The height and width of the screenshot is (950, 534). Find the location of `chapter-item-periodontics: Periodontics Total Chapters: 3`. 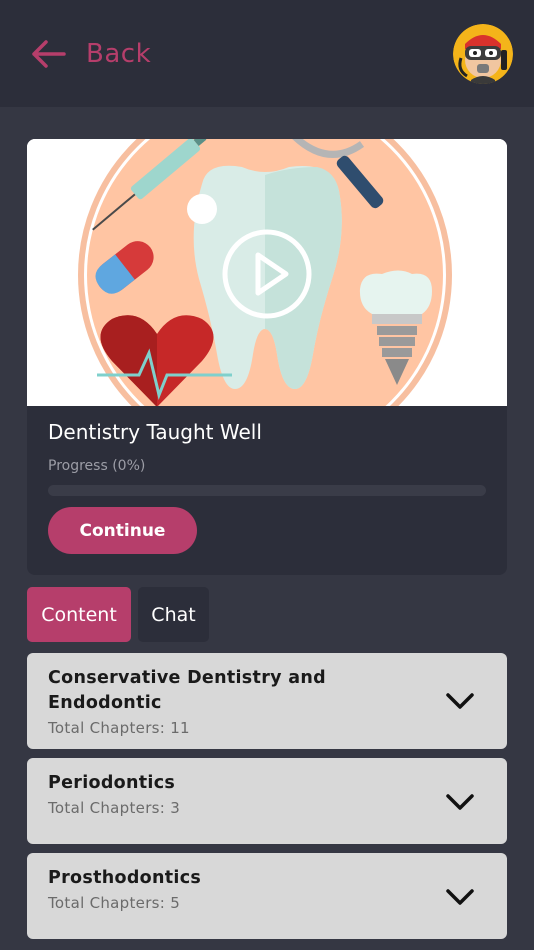

chapter-item-periodontics: Periodontics Total Chapters: 3 is located at coordinates (267, 801).